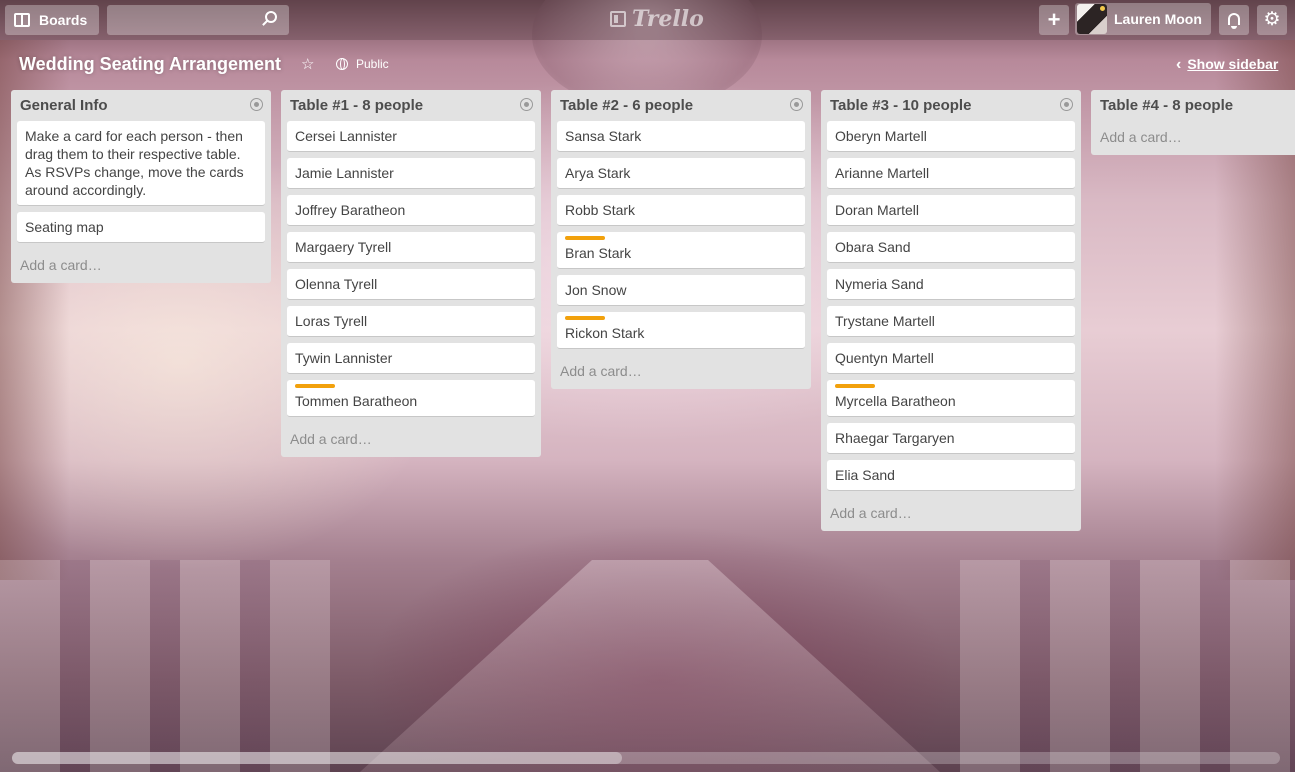 The image size is (1295, 772). What do you see at coordinates (63, 20) in the screenshot?
I see `boards-button-label: Boards` at bounding box center [63, 20].